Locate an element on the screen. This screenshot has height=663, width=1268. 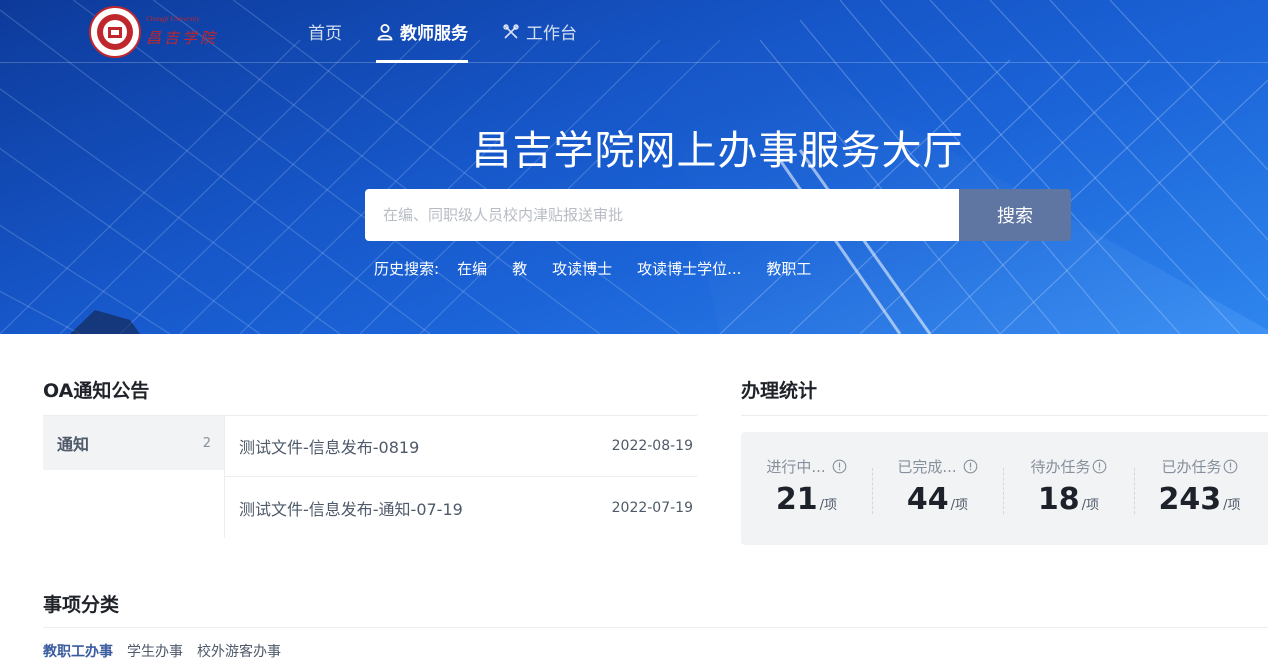
oa-category-tabs: 通知 2 is located at coordinates (134, 477).